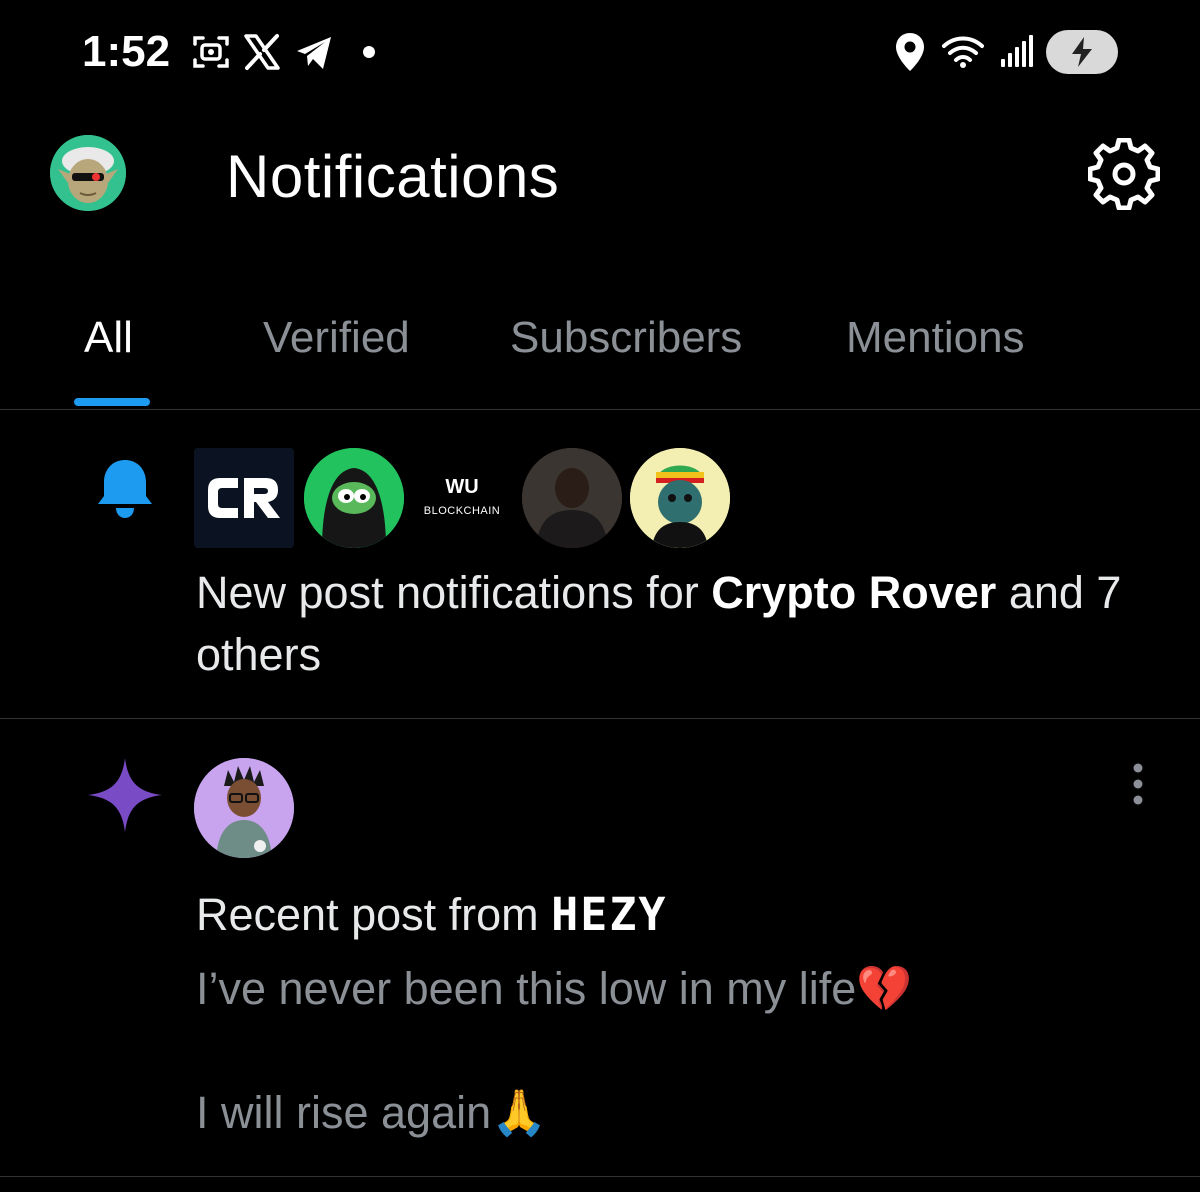 This screenshot has width=1200, height=1192. What do you see at coordinates (125, 795) in the screenshot?
I see `sparkle-icon` at bounding box center [125, 795].